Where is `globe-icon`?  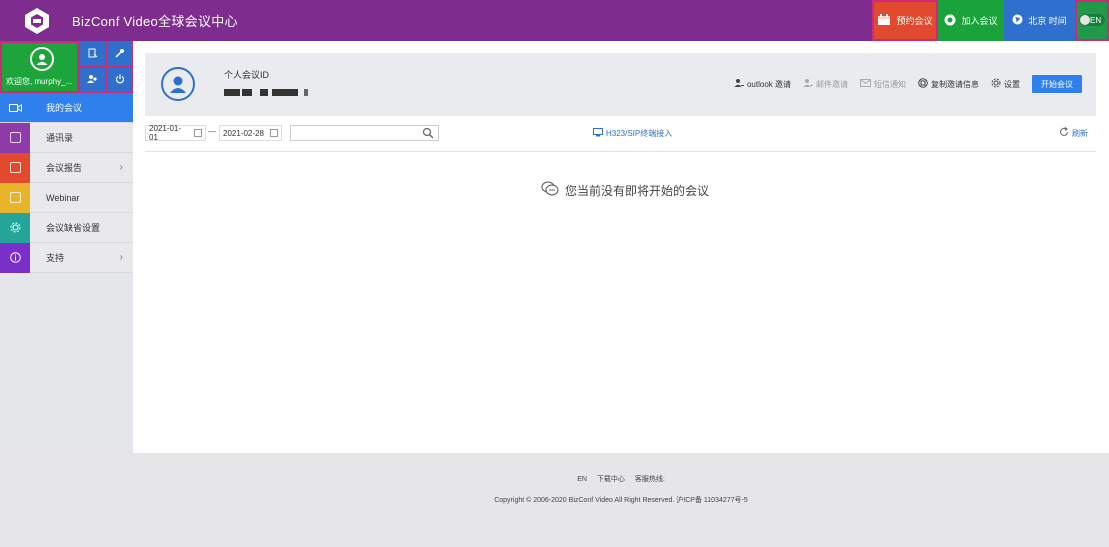 globe-icon is located at coordinates (1017, 20).